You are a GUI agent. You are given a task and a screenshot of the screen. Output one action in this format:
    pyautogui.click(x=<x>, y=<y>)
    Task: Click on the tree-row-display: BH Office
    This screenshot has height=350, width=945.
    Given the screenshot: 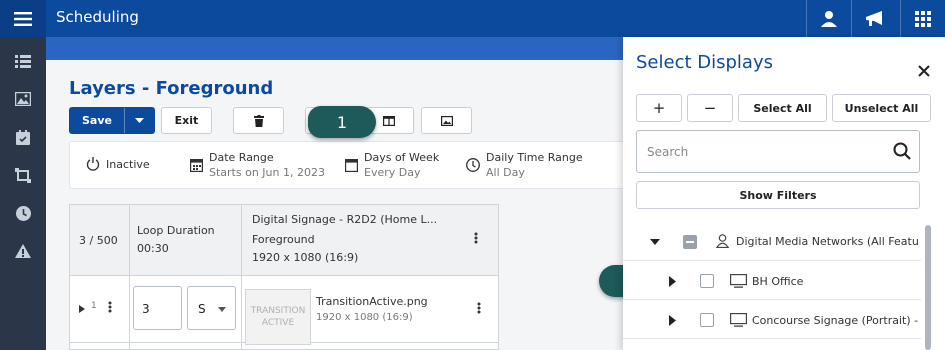 What is the action you would take?
    pyautogui.click(x=772, y=281)
    